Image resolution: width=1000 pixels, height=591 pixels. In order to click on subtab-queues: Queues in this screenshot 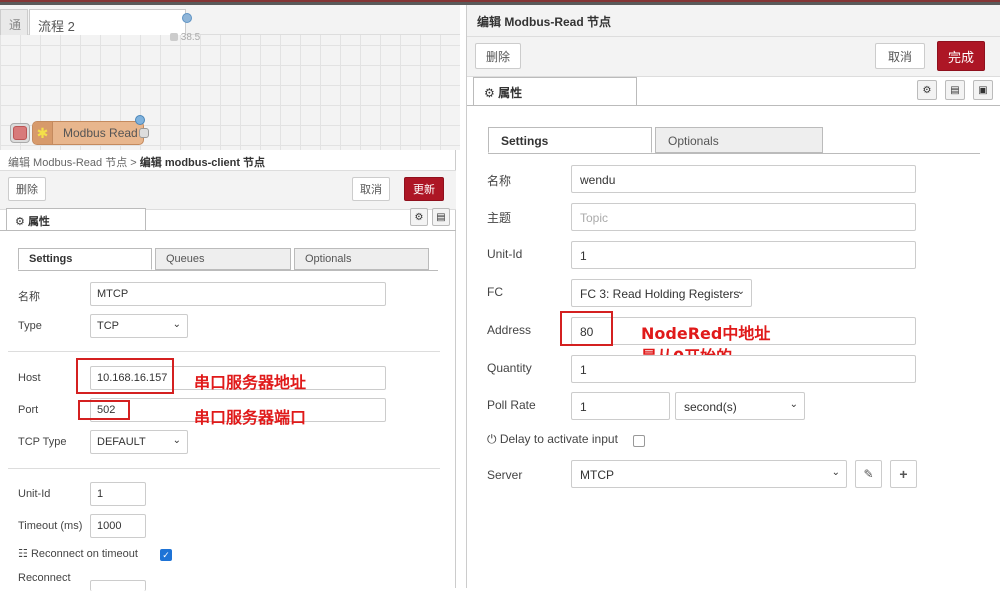, I will do `click(223, 259)`.